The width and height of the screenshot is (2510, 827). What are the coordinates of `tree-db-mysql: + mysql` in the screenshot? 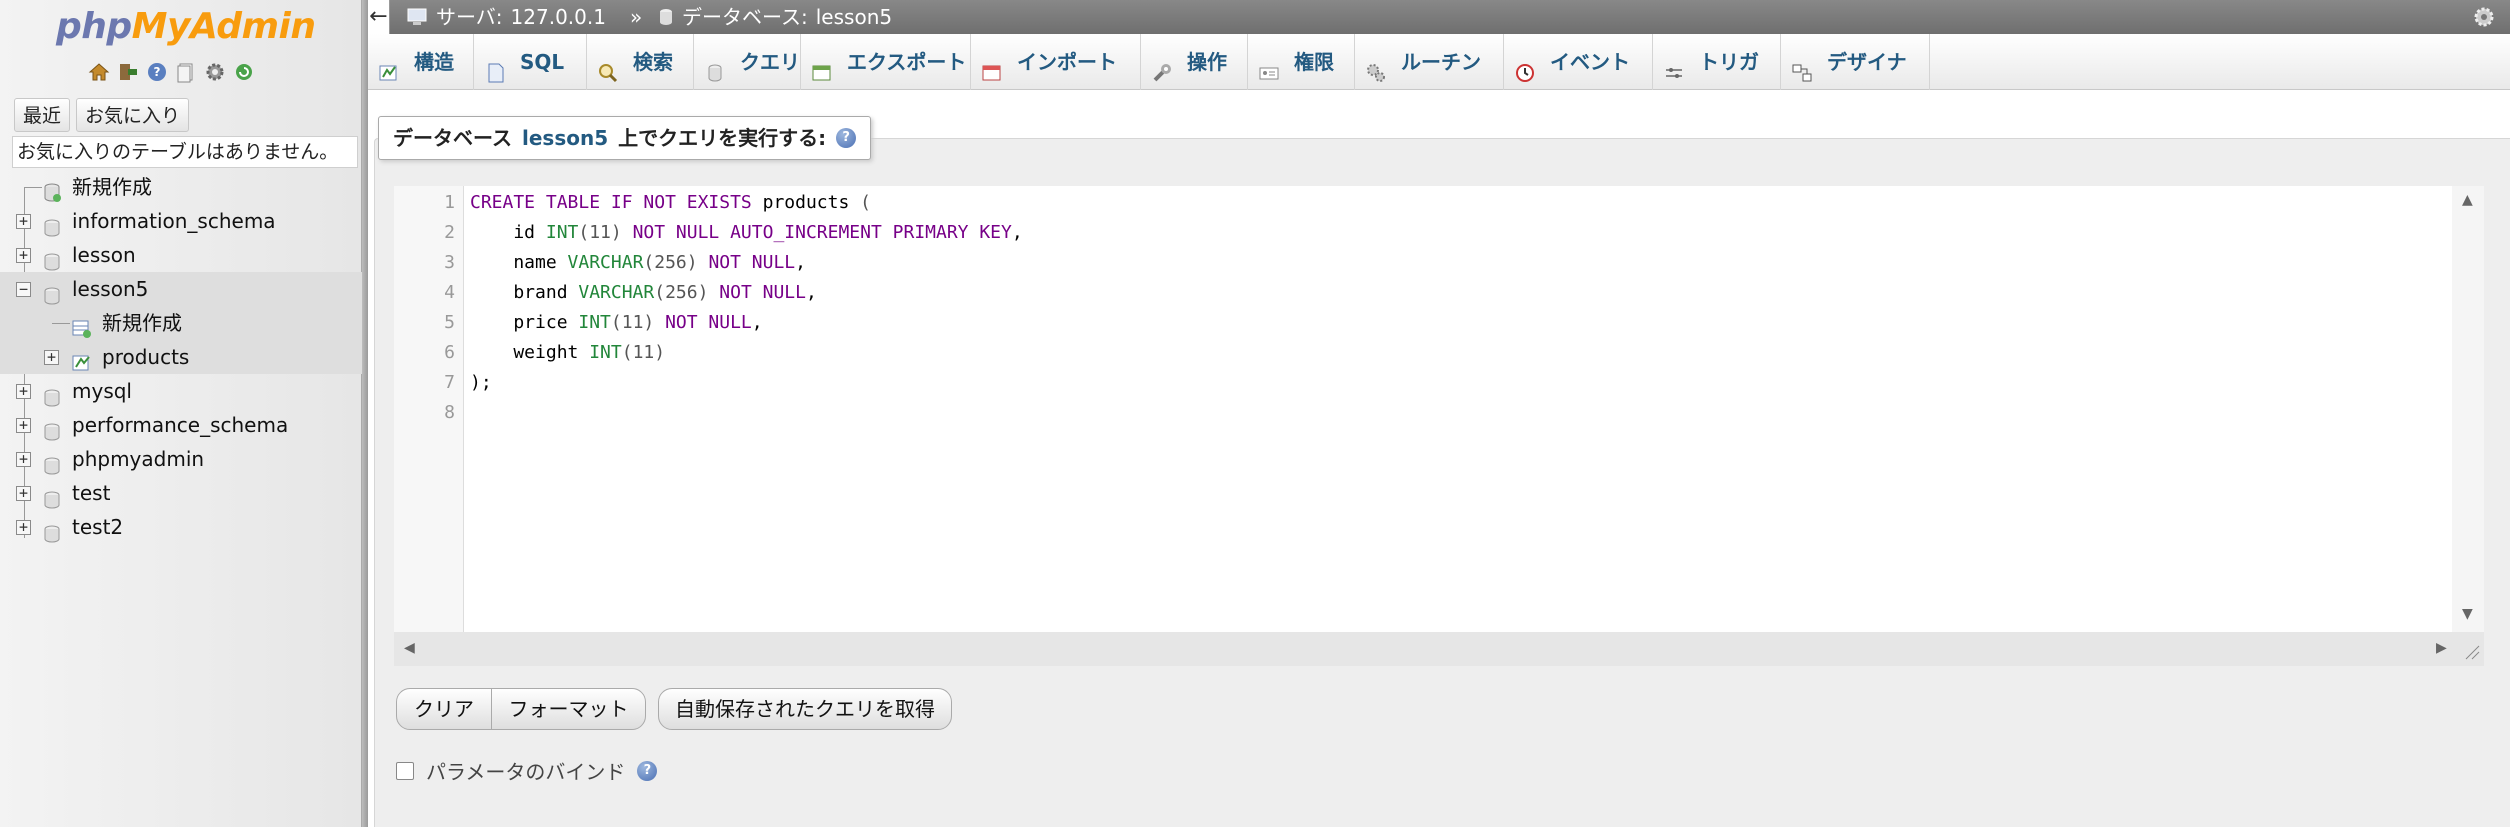 It's located at (181, 391).